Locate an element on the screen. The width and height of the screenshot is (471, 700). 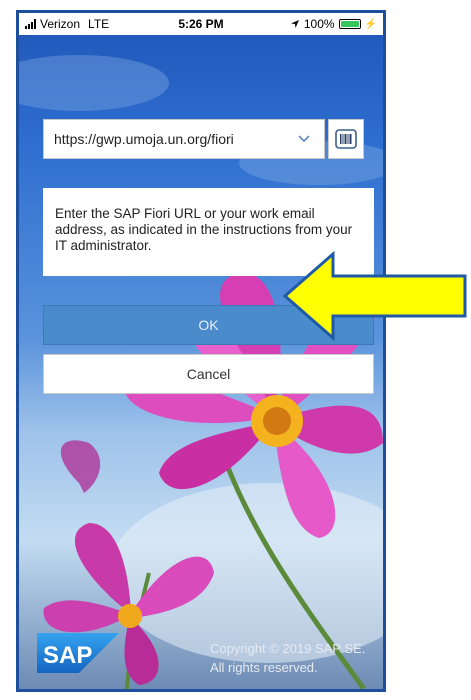
copyright-line-1: Copyright © 2019 SAP SE. is located at coordinates (288, 648).